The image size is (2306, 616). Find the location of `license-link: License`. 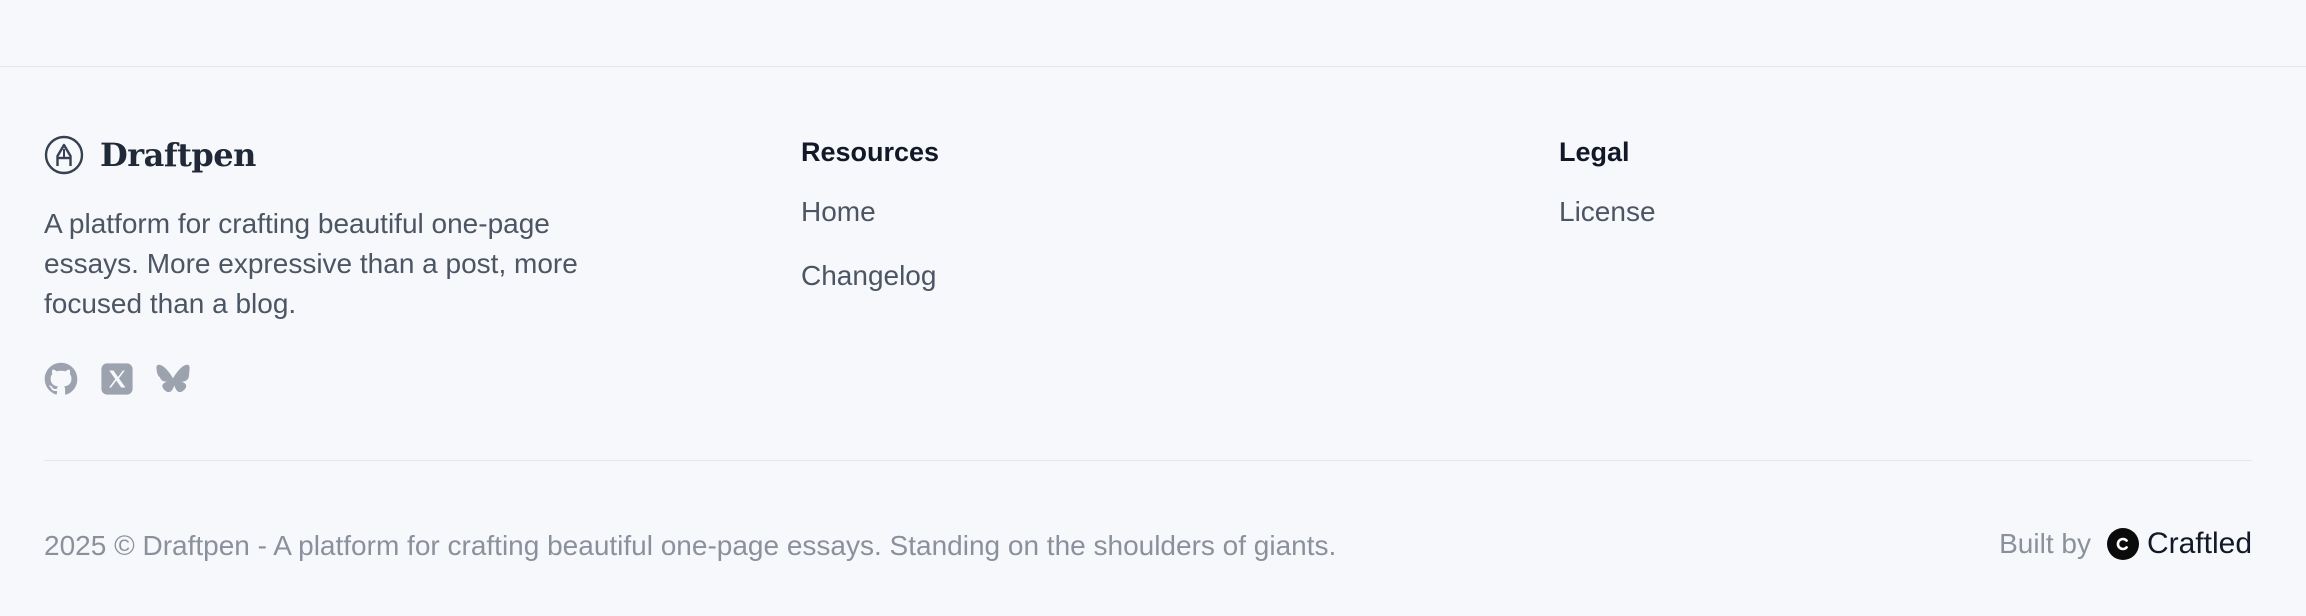

license-link: License is located at coordinates (1607, 212).